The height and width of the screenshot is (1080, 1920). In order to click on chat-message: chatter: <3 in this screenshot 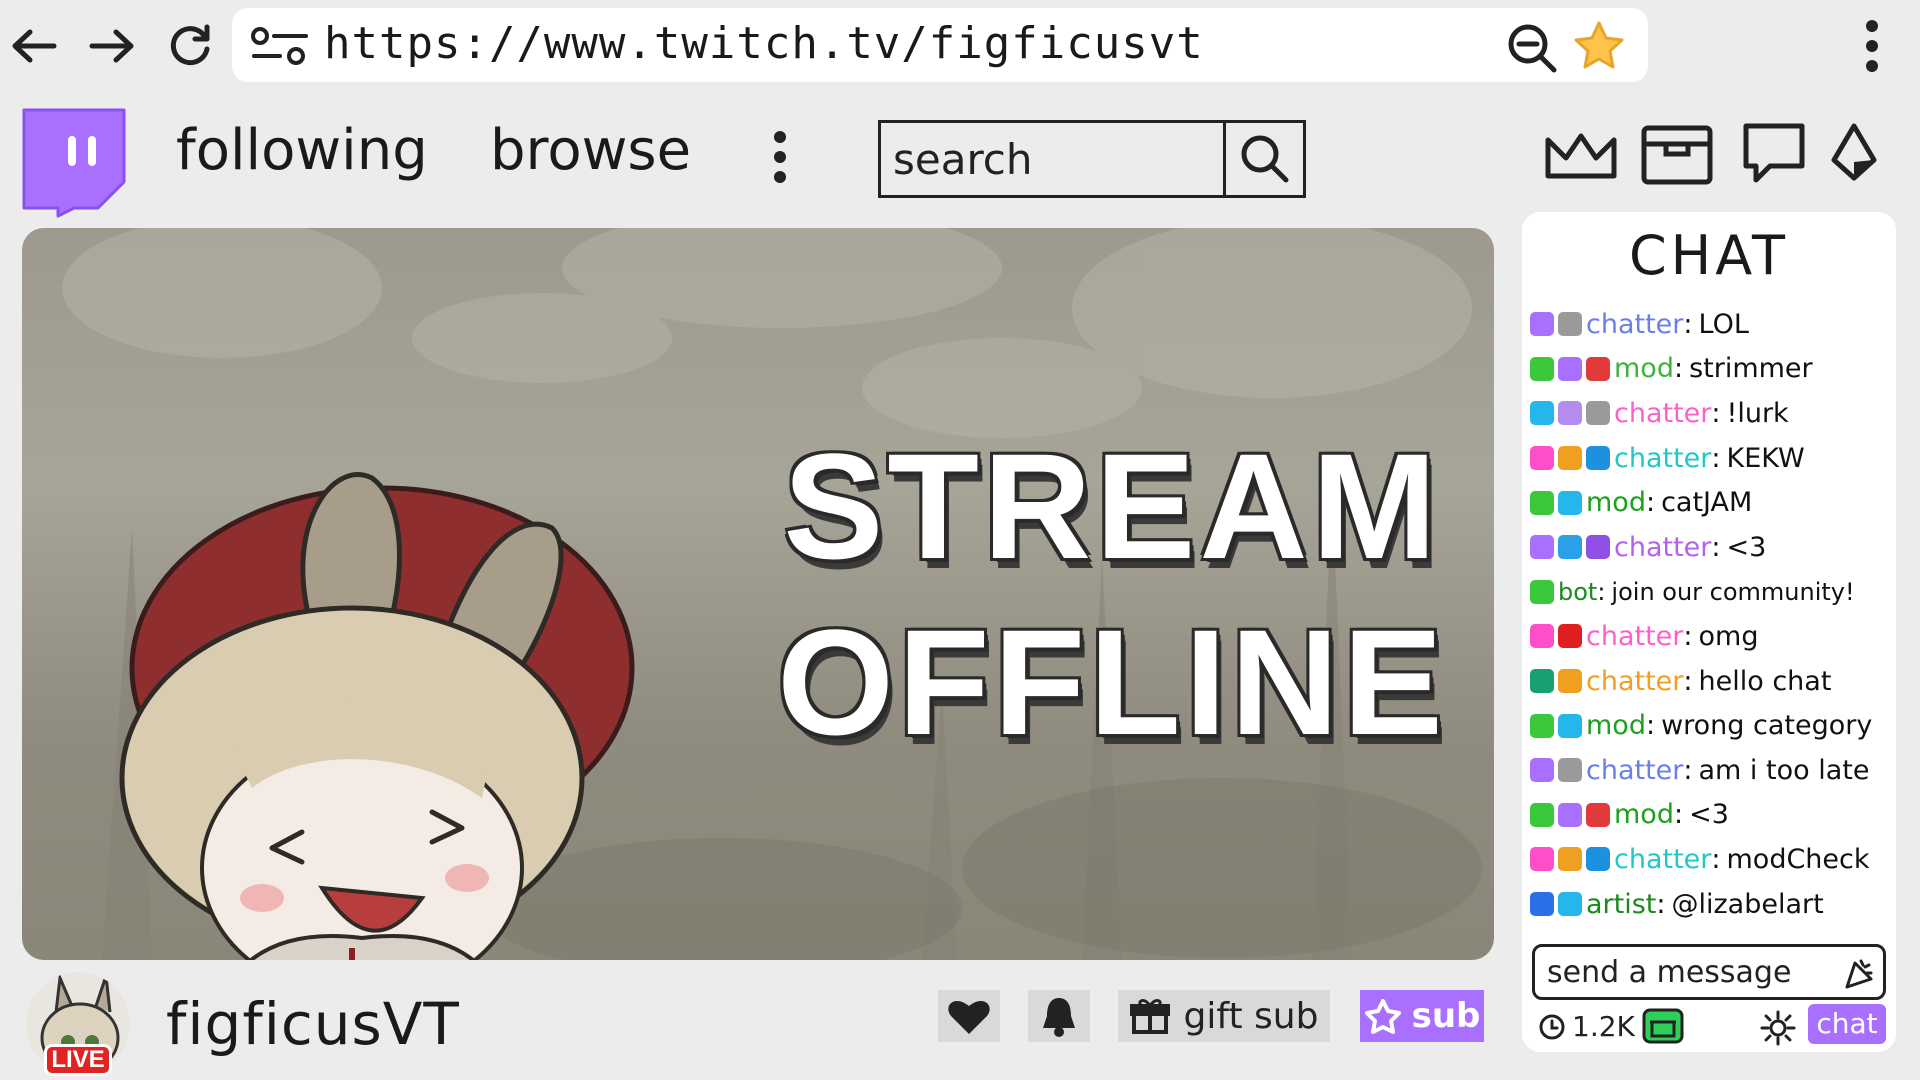, I will do `click(1711, 547)`.